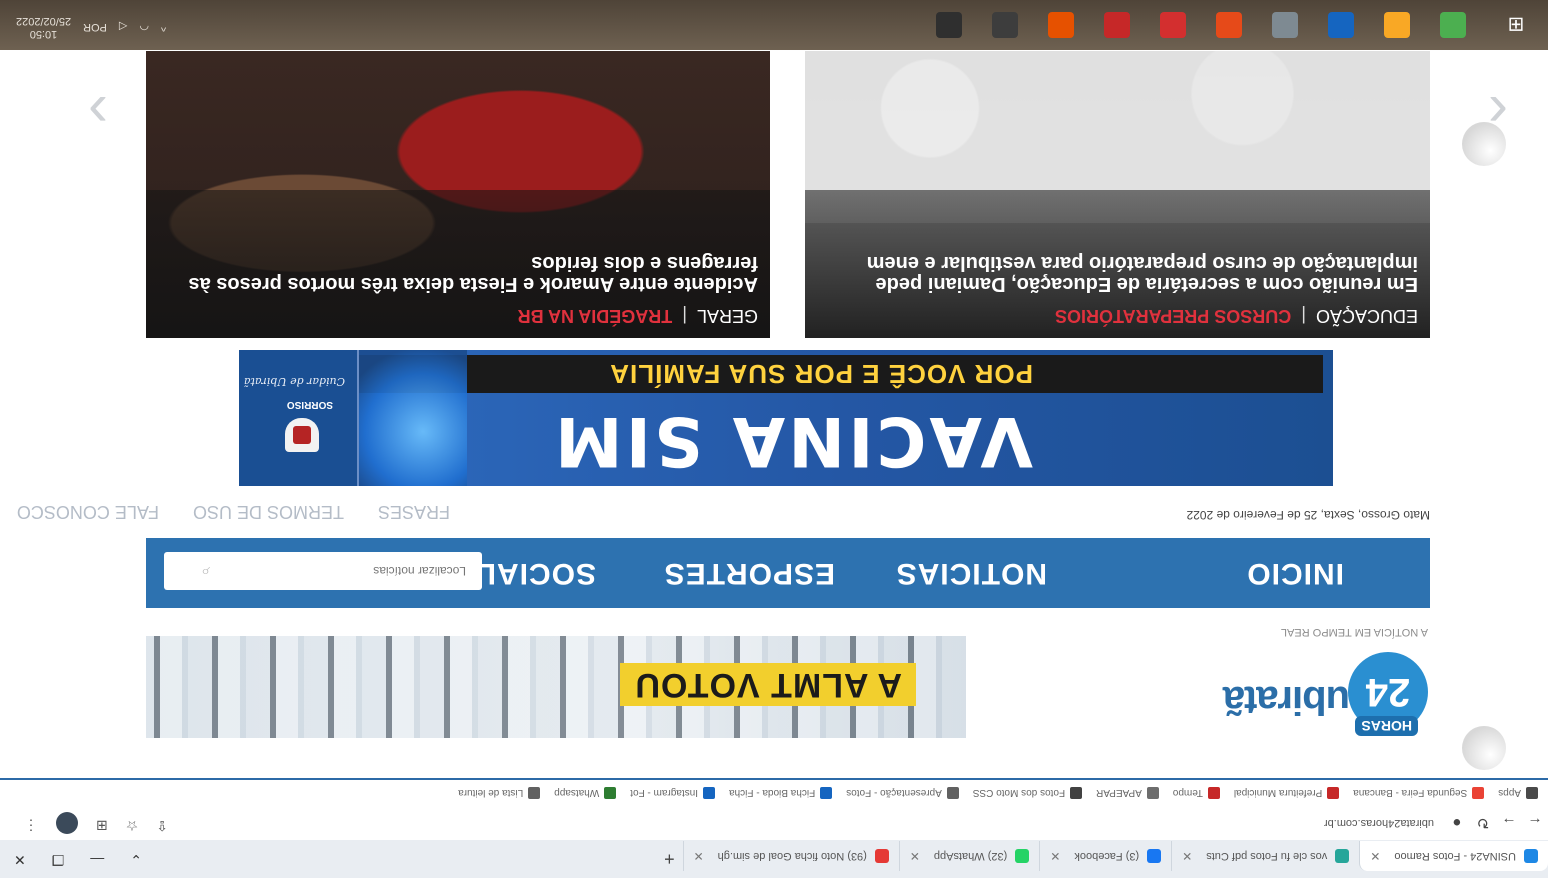 The height and width of the screenshot is (878, 1548). I want to click on carousel-next-icon: ›, so click(98, 113).